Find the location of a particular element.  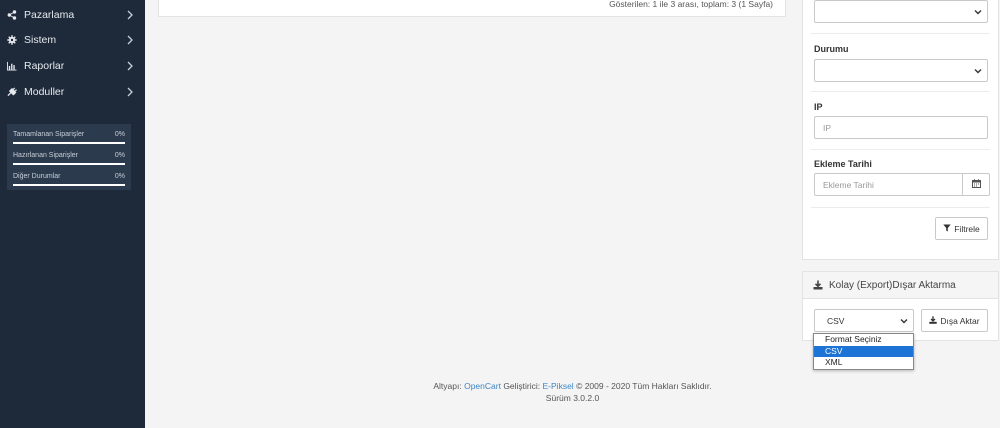

export-format-select: CSV is located at coordinates (864, 320).